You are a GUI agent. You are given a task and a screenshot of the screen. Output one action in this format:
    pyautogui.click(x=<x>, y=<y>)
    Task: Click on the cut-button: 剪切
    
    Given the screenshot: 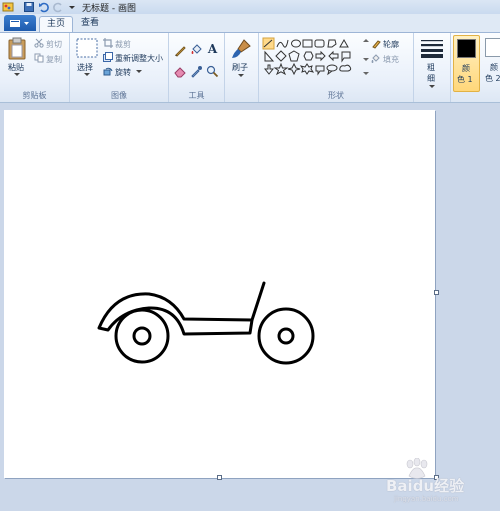 What is the action you would take?
    pyautogui.click(x=54, y=44)
    